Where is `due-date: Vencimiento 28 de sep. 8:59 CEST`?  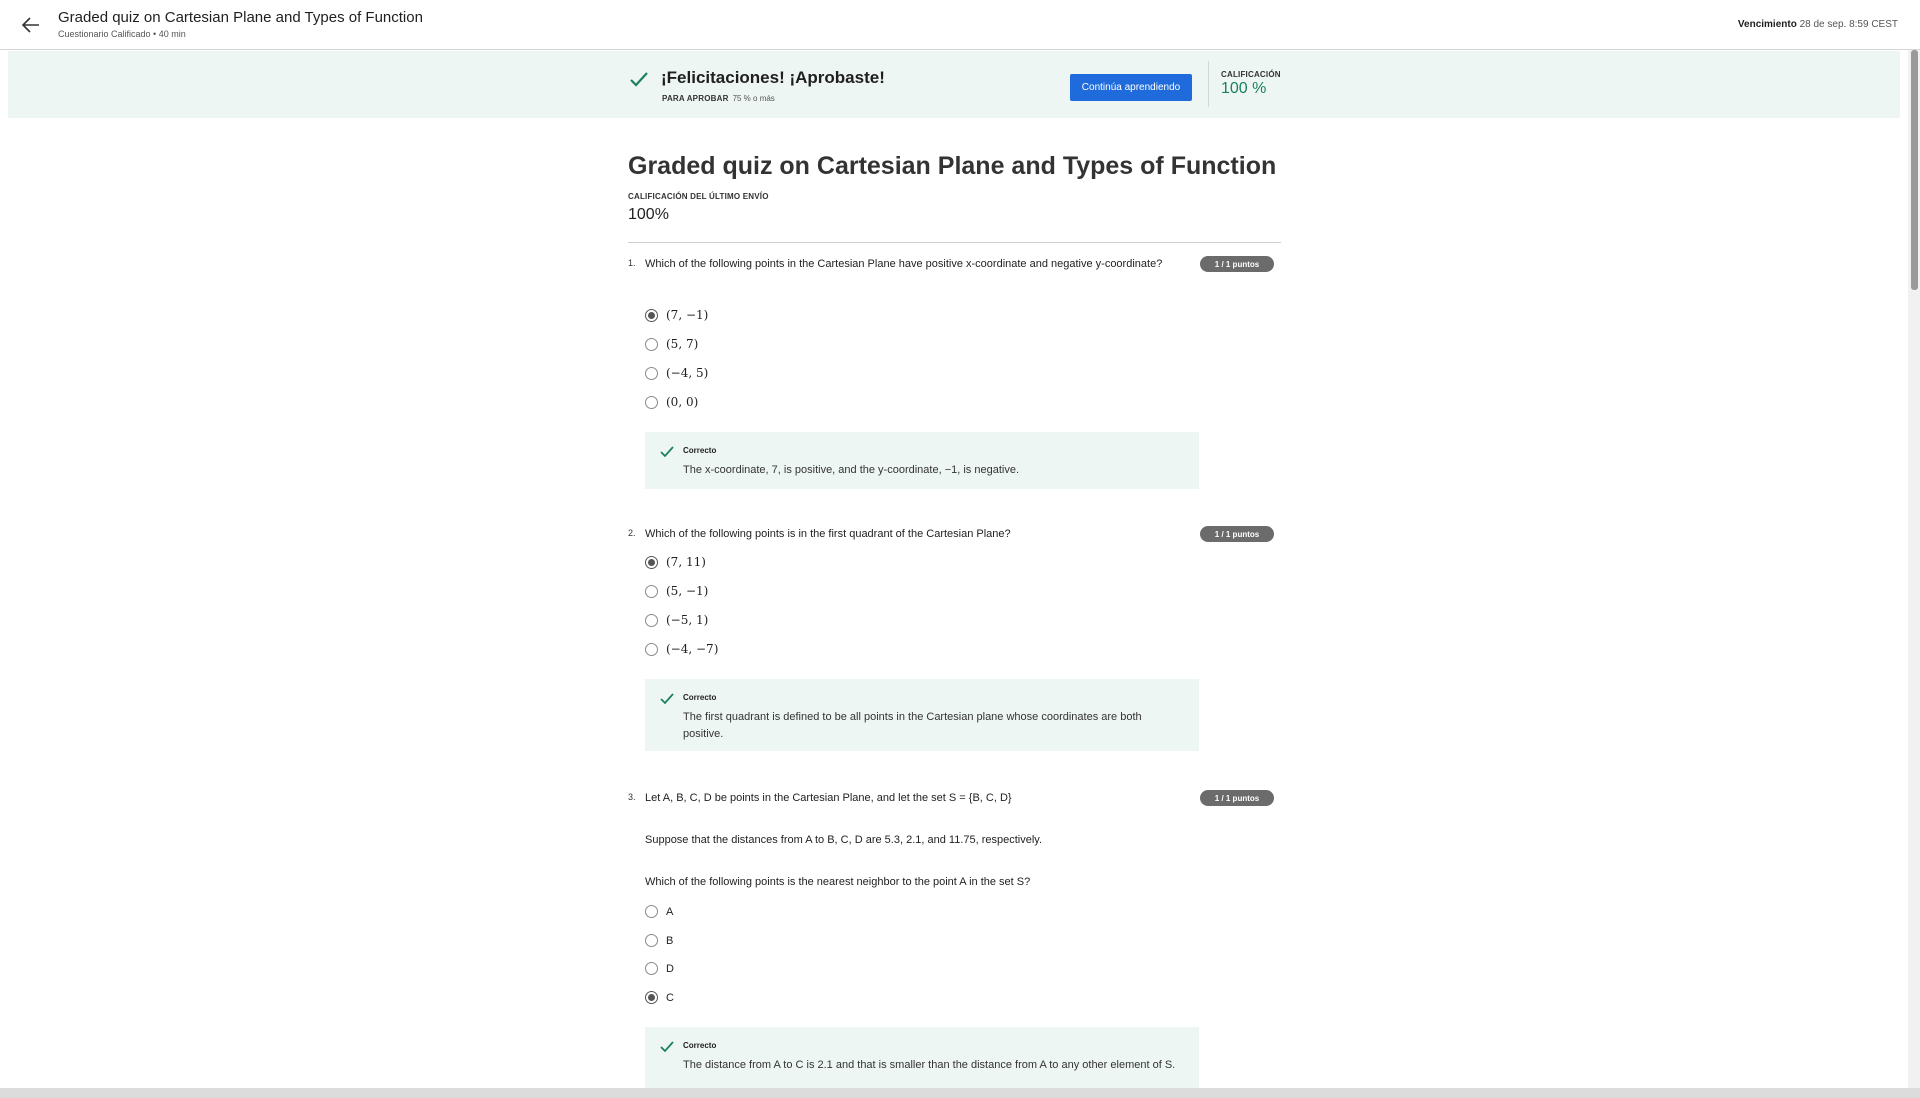 due-date: Vencimiento 28 de sep. 8:59 CEST is located at coordinates (1818, 24).